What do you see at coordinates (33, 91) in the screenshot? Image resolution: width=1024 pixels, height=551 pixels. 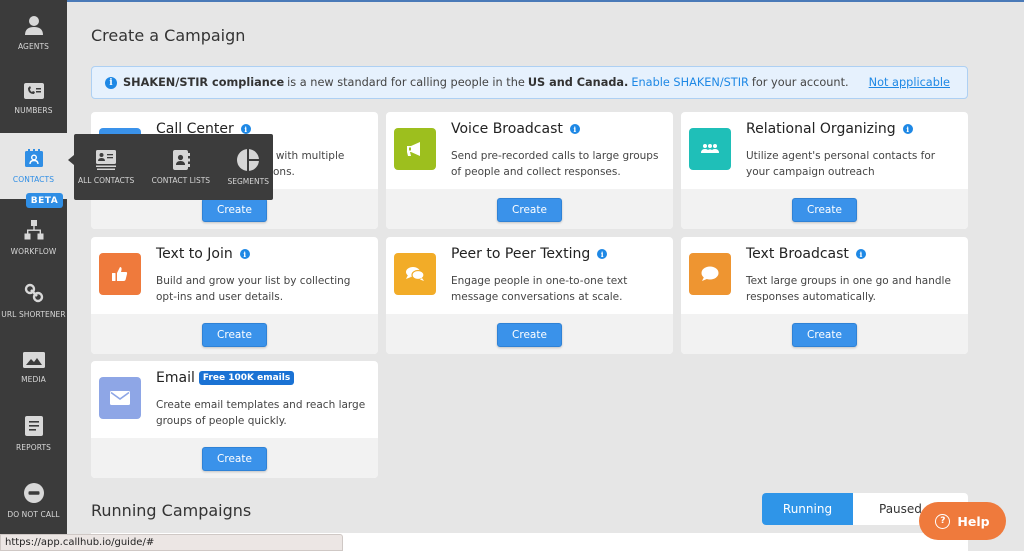 I see `phone-list-icon` at bounding box center [33, 91].